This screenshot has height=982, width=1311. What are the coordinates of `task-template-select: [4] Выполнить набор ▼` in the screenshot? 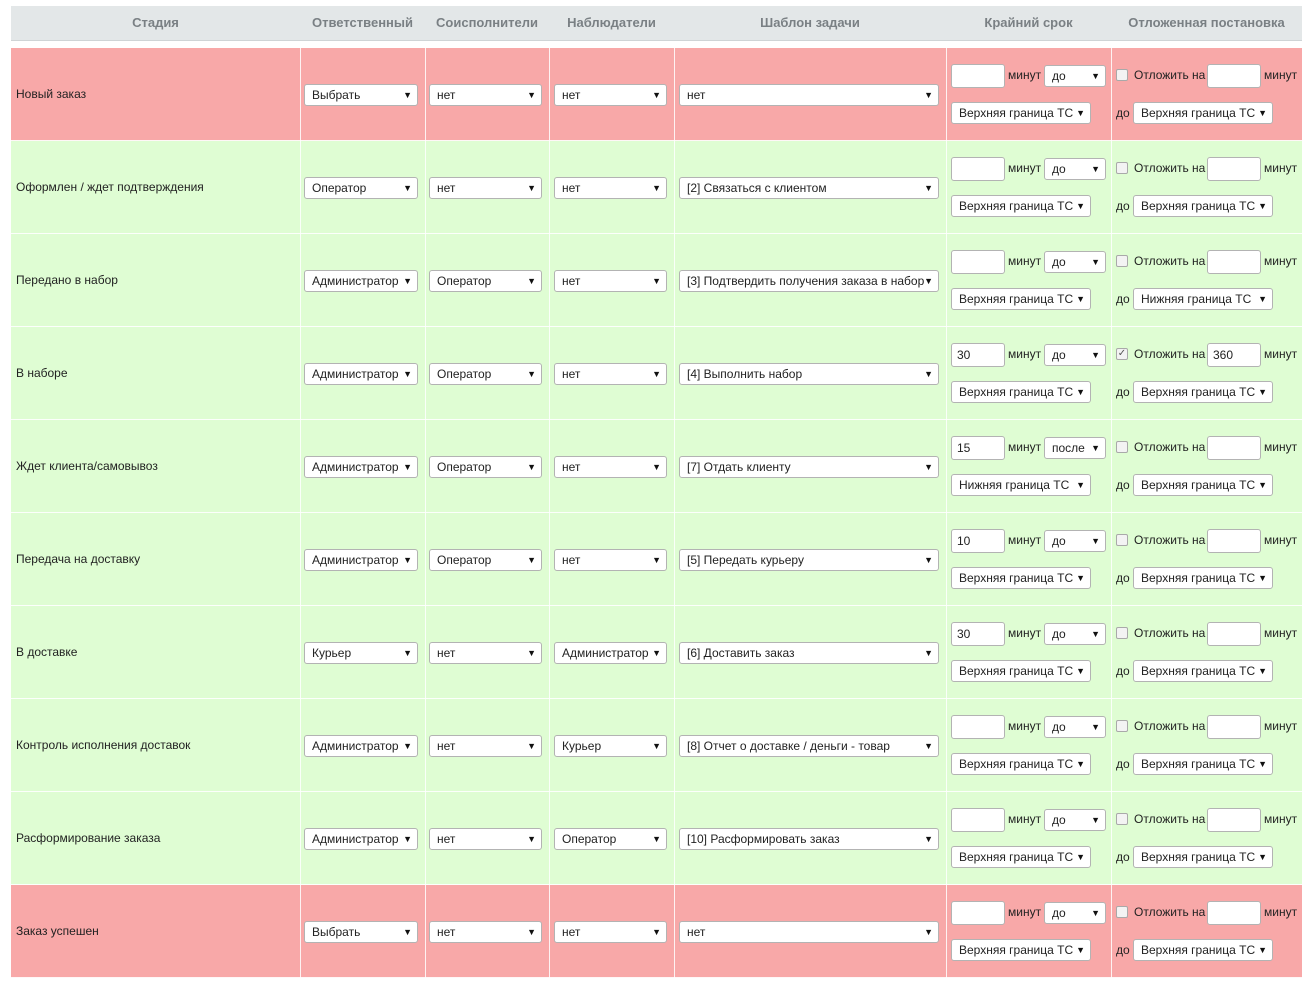 It's located at (809, 374).